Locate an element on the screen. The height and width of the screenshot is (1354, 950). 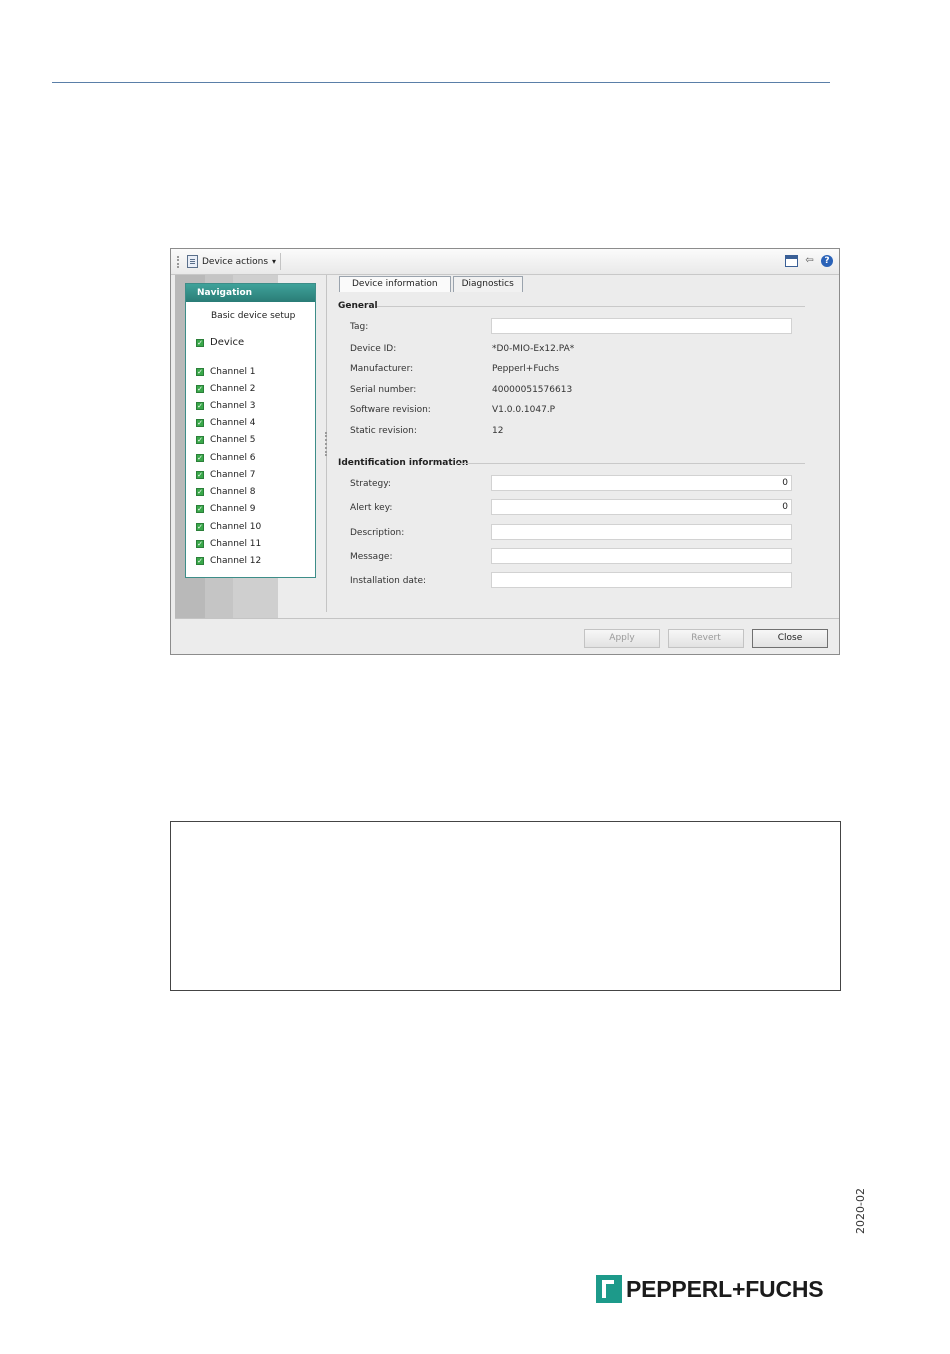
alert-key-label: Alert key: is located at coordinates (371, 508).